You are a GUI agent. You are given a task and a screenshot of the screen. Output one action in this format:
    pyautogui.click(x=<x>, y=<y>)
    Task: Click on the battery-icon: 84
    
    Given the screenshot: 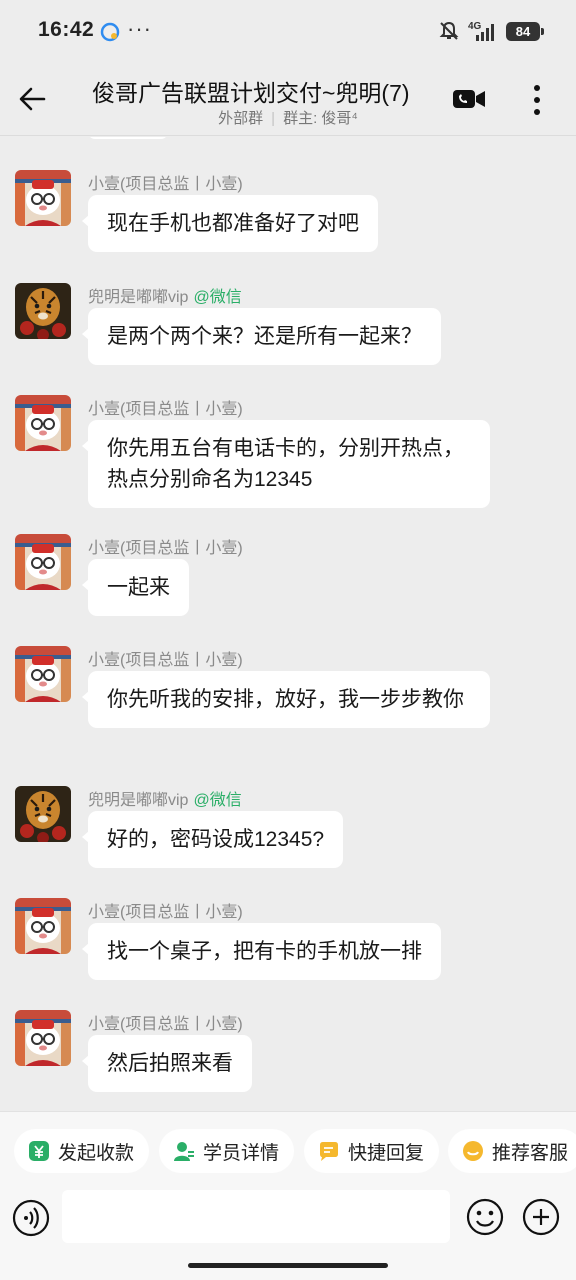 What is the action you would take?
    pyautogui.click(x=525, y=31)
    